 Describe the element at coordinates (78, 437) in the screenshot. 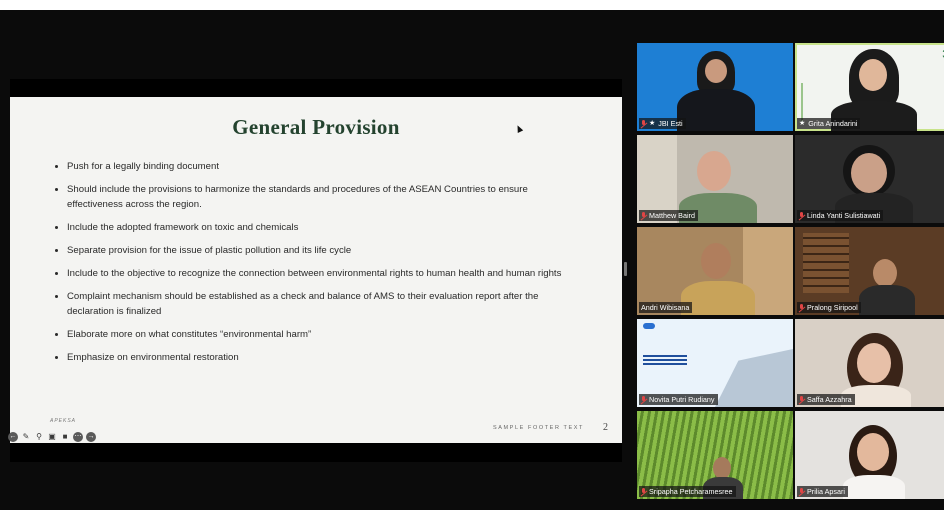

I see `more-icon: ⋯` at that location.